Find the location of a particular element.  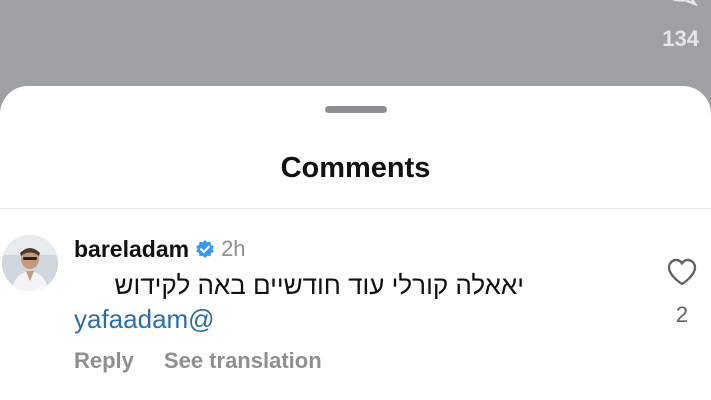

sheet-grabber-handle is located at coordinates (356, 109).